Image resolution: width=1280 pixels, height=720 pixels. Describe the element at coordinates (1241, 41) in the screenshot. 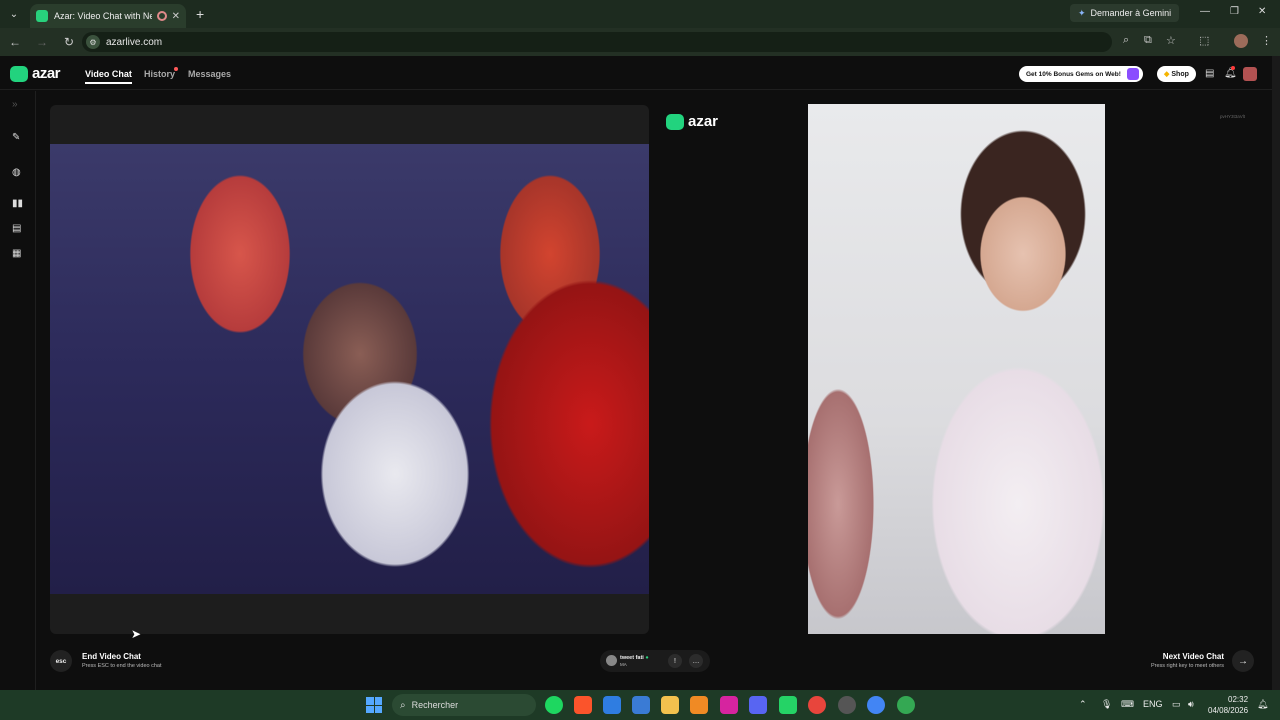

I see `profile-avatar` at that location.